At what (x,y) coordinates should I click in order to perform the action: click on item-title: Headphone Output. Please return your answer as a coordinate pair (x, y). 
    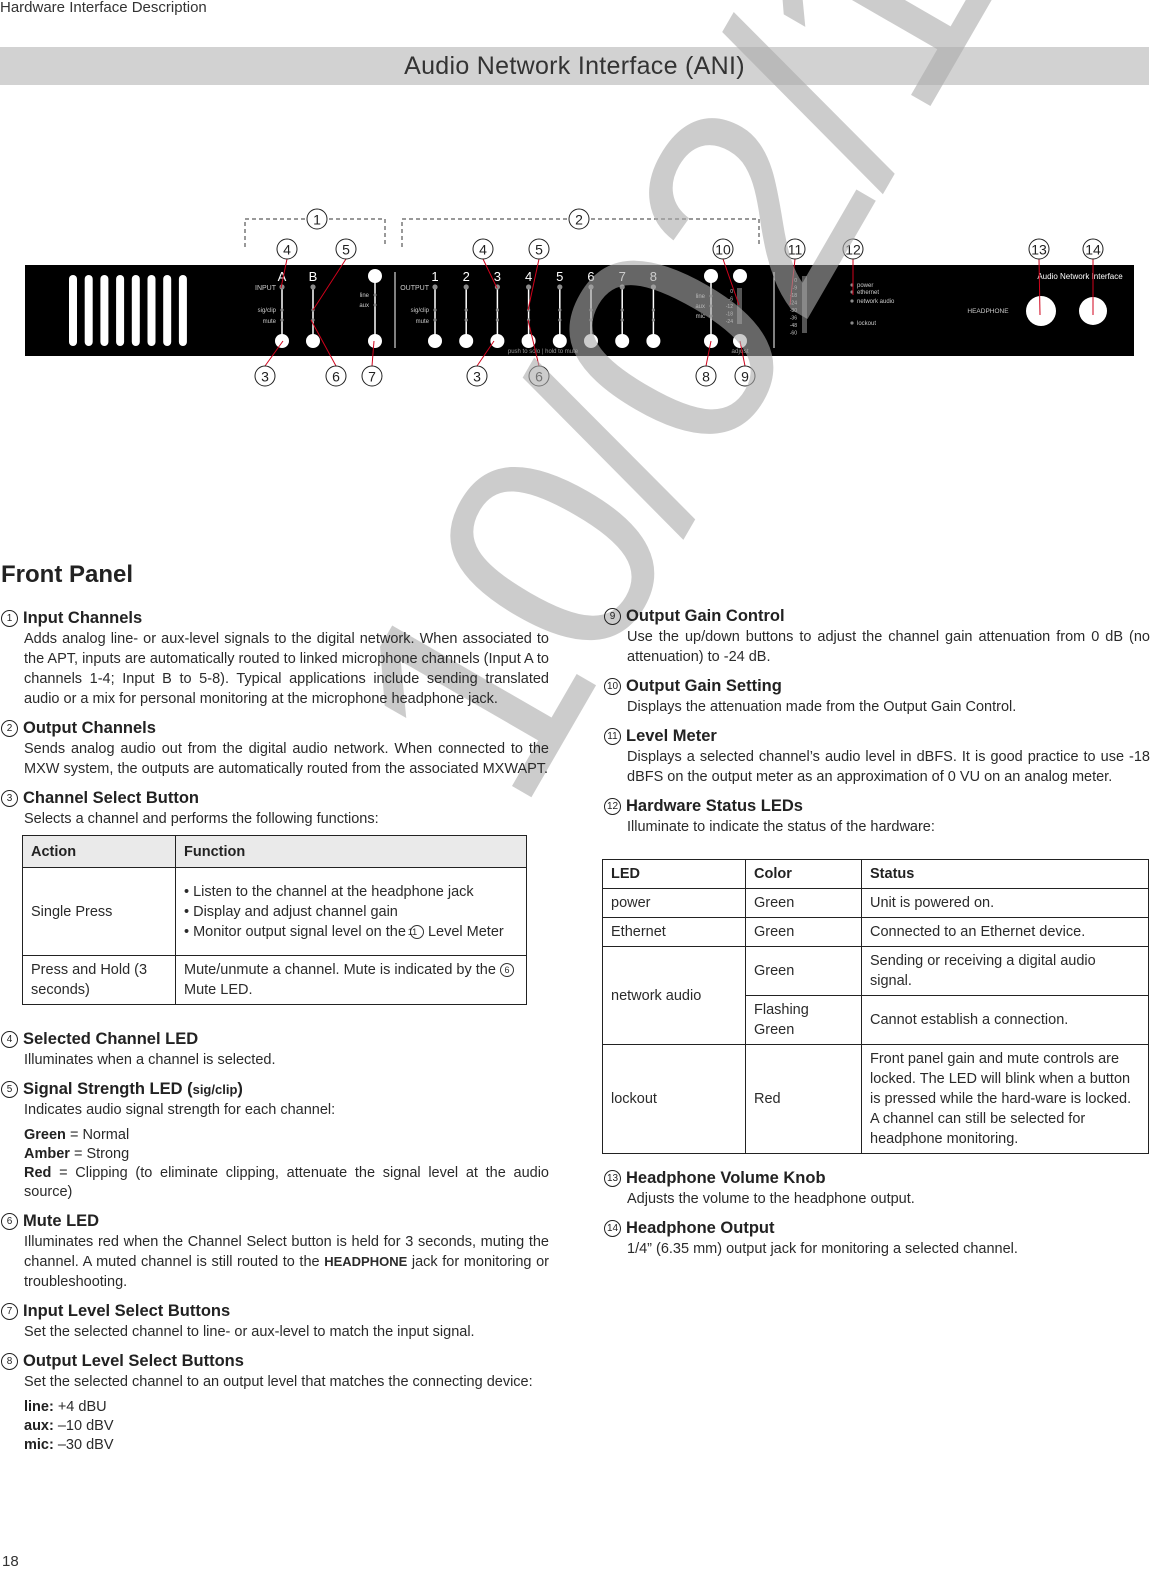
    Looking at the image, I should click on (700, 1228).